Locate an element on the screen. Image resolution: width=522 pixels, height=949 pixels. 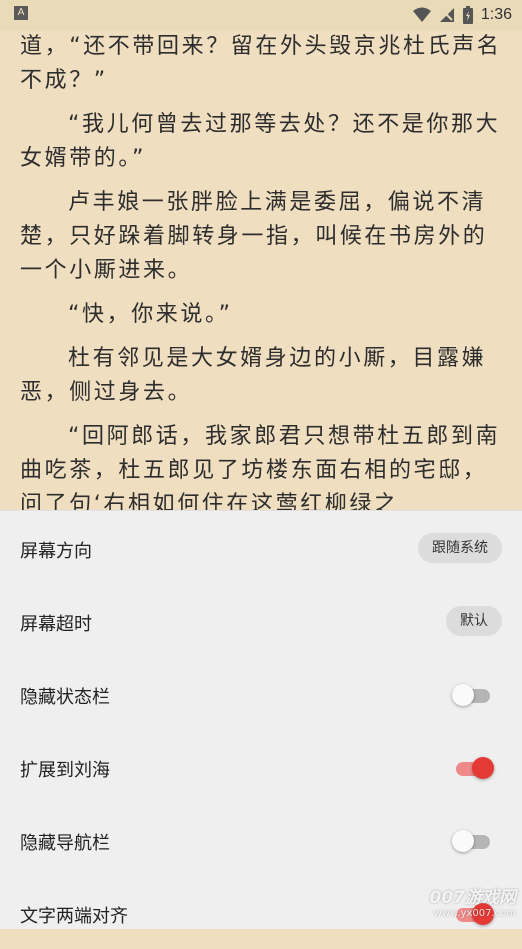
hide-status-bar-toggle is located at coordinates (472, 695).